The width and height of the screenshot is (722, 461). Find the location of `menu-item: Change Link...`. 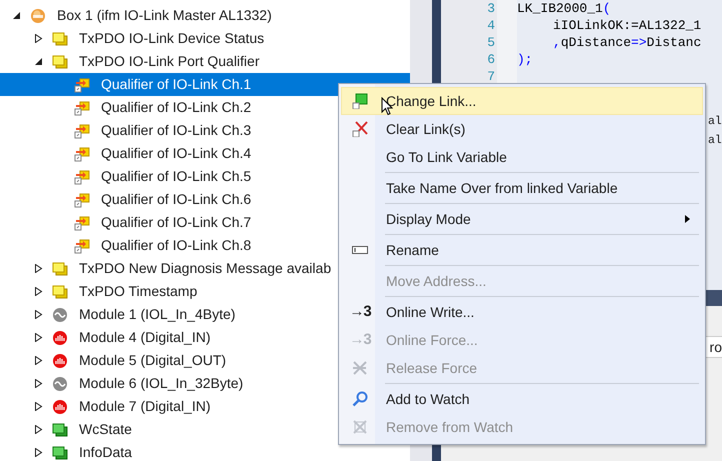

menu-item: Change Link... is located at coordinates (522, 101).